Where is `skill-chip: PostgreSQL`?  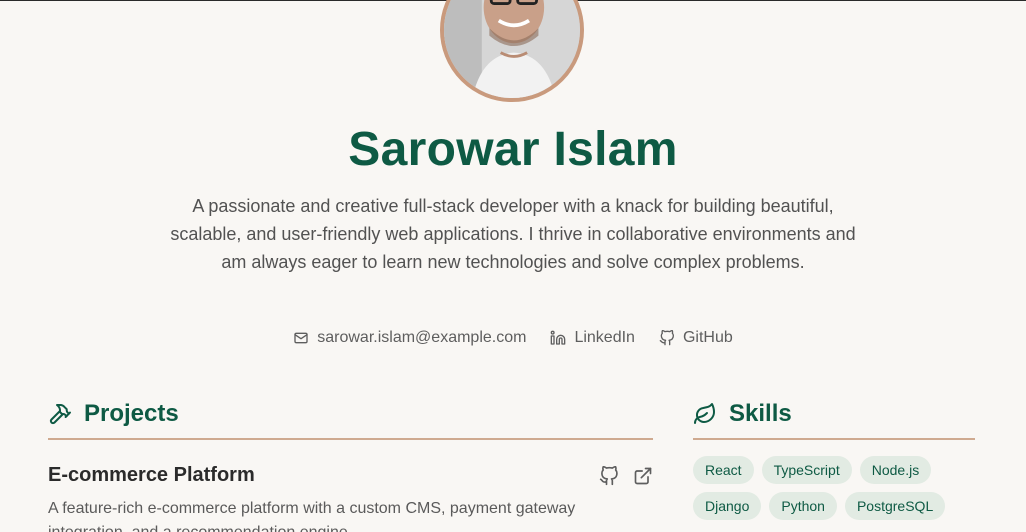
skill-chip: PostgreSQL is located at coordinates (895, 506).